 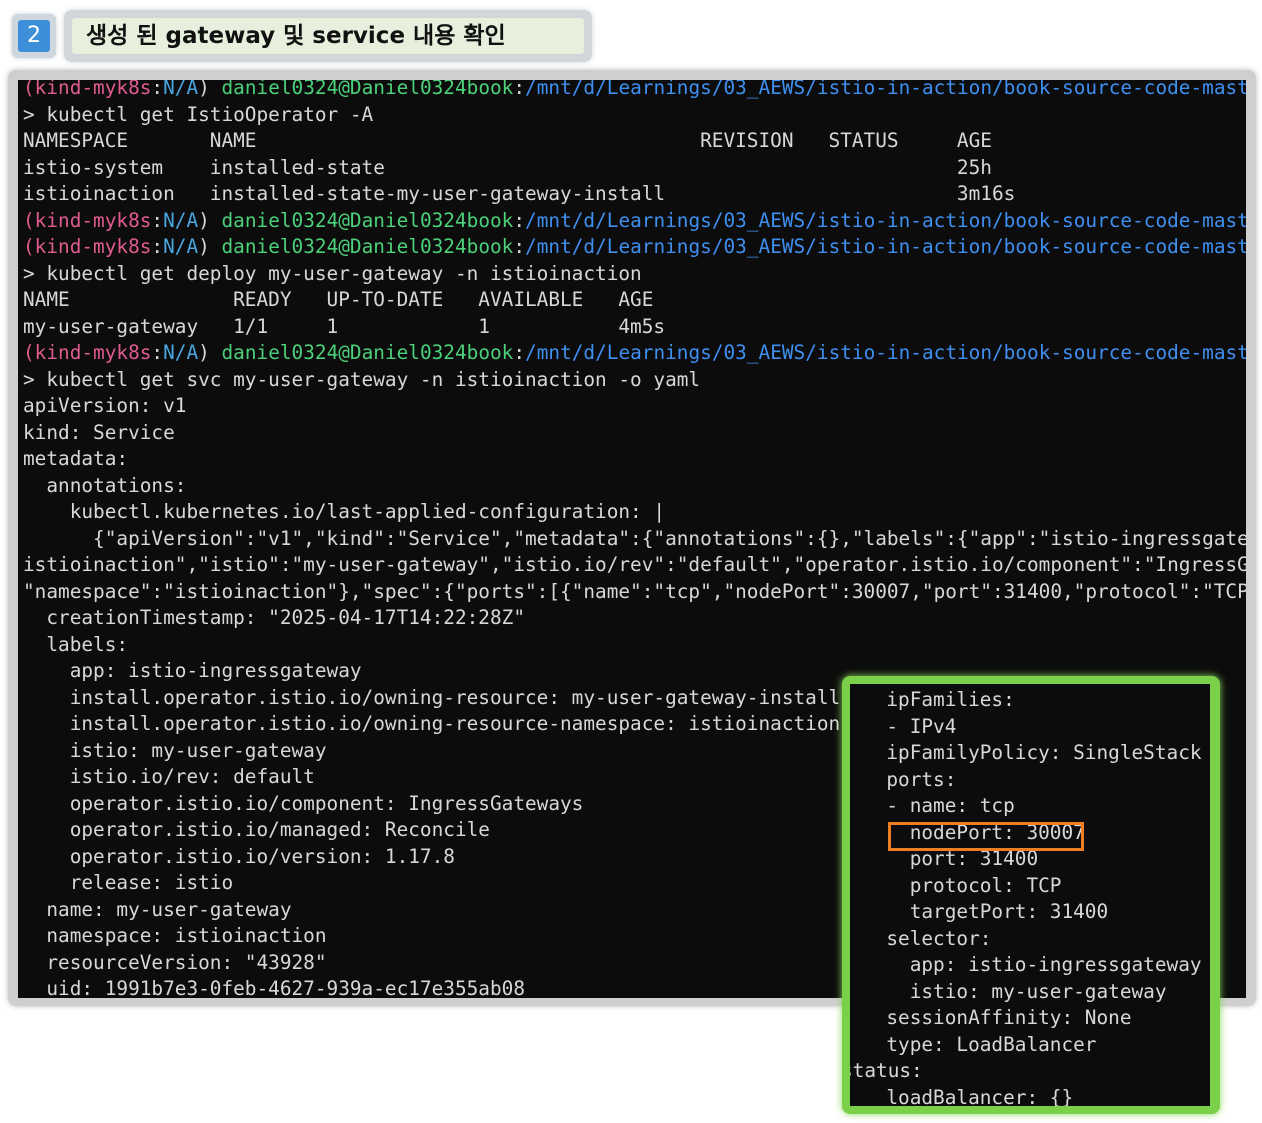 What do you see at coordinates (997, 1017) in the screenshot?
I see `yaml-line: sessionAffinity: None` at bounding box center [997, 1017].